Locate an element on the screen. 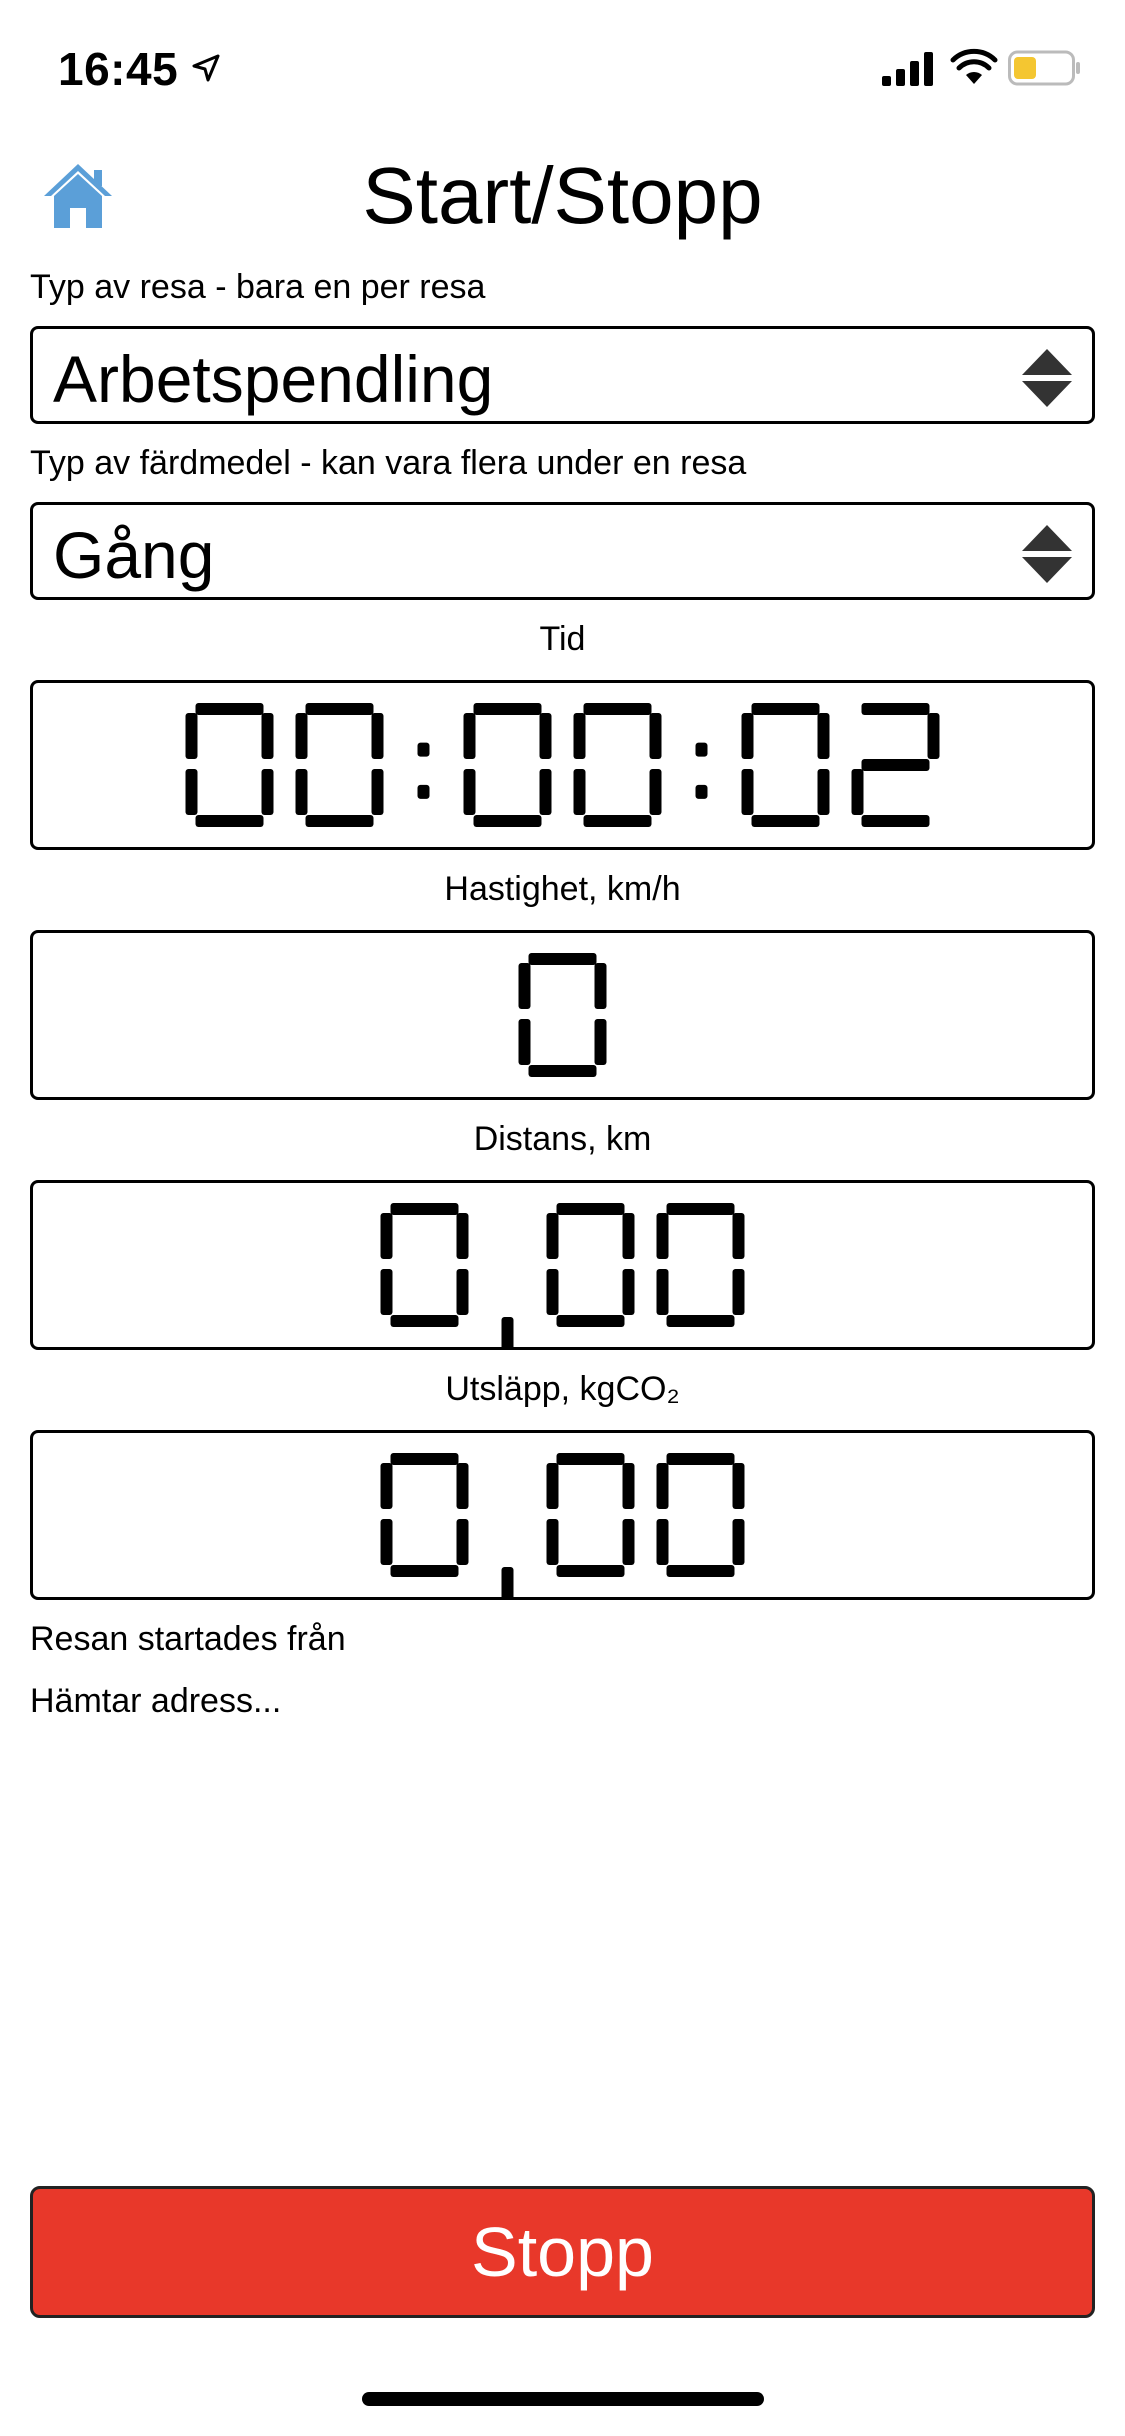  wifi-icon is located at coordinates (974, 66).